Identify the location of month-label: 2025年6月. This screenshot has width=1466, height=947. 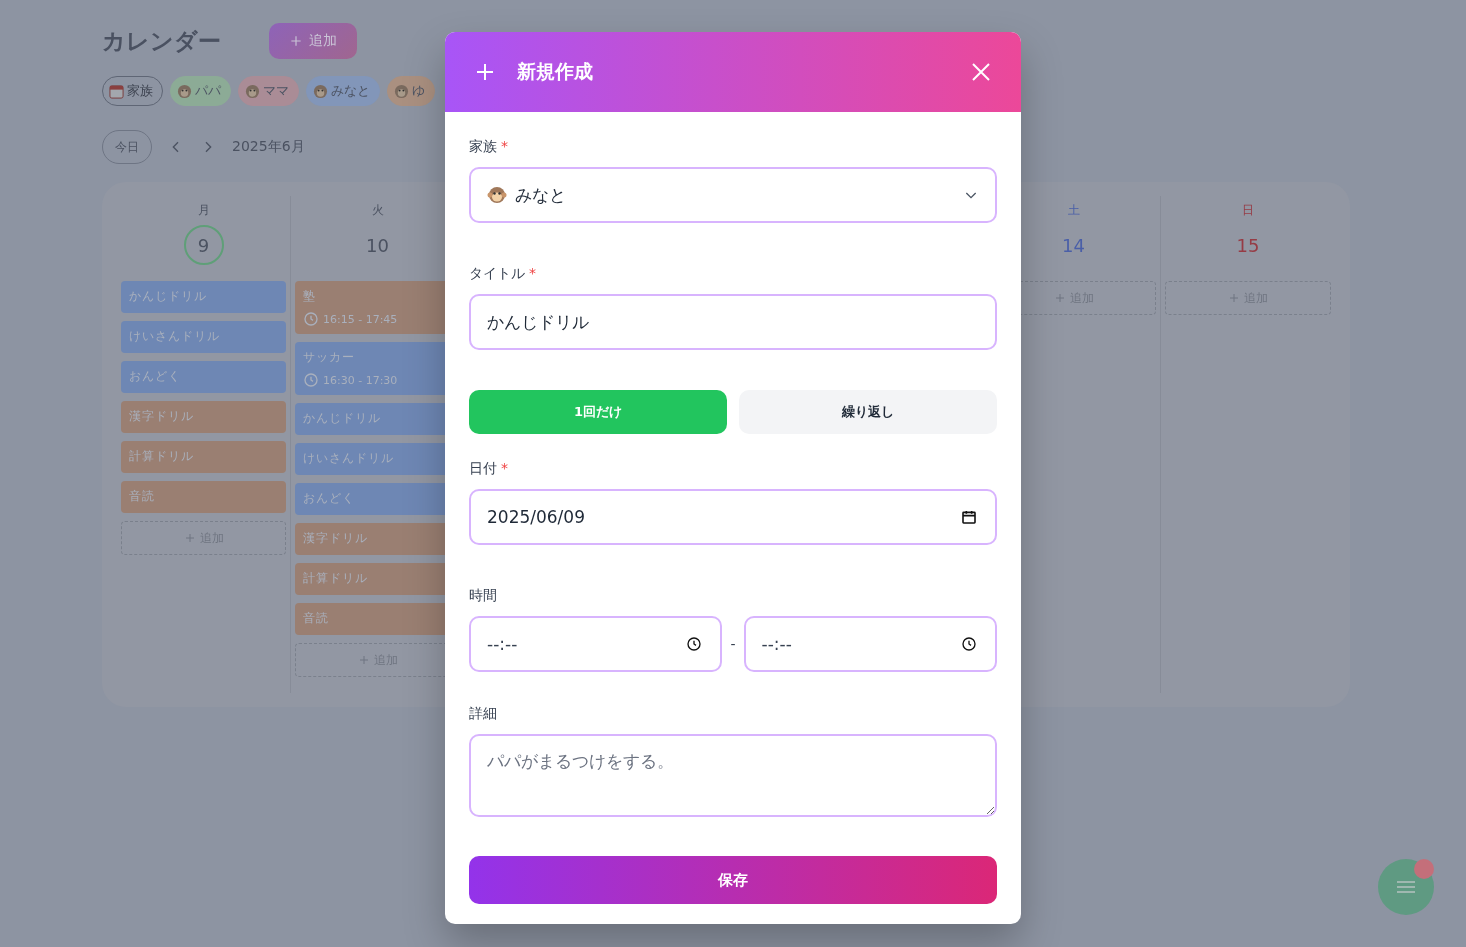
(268, 147).